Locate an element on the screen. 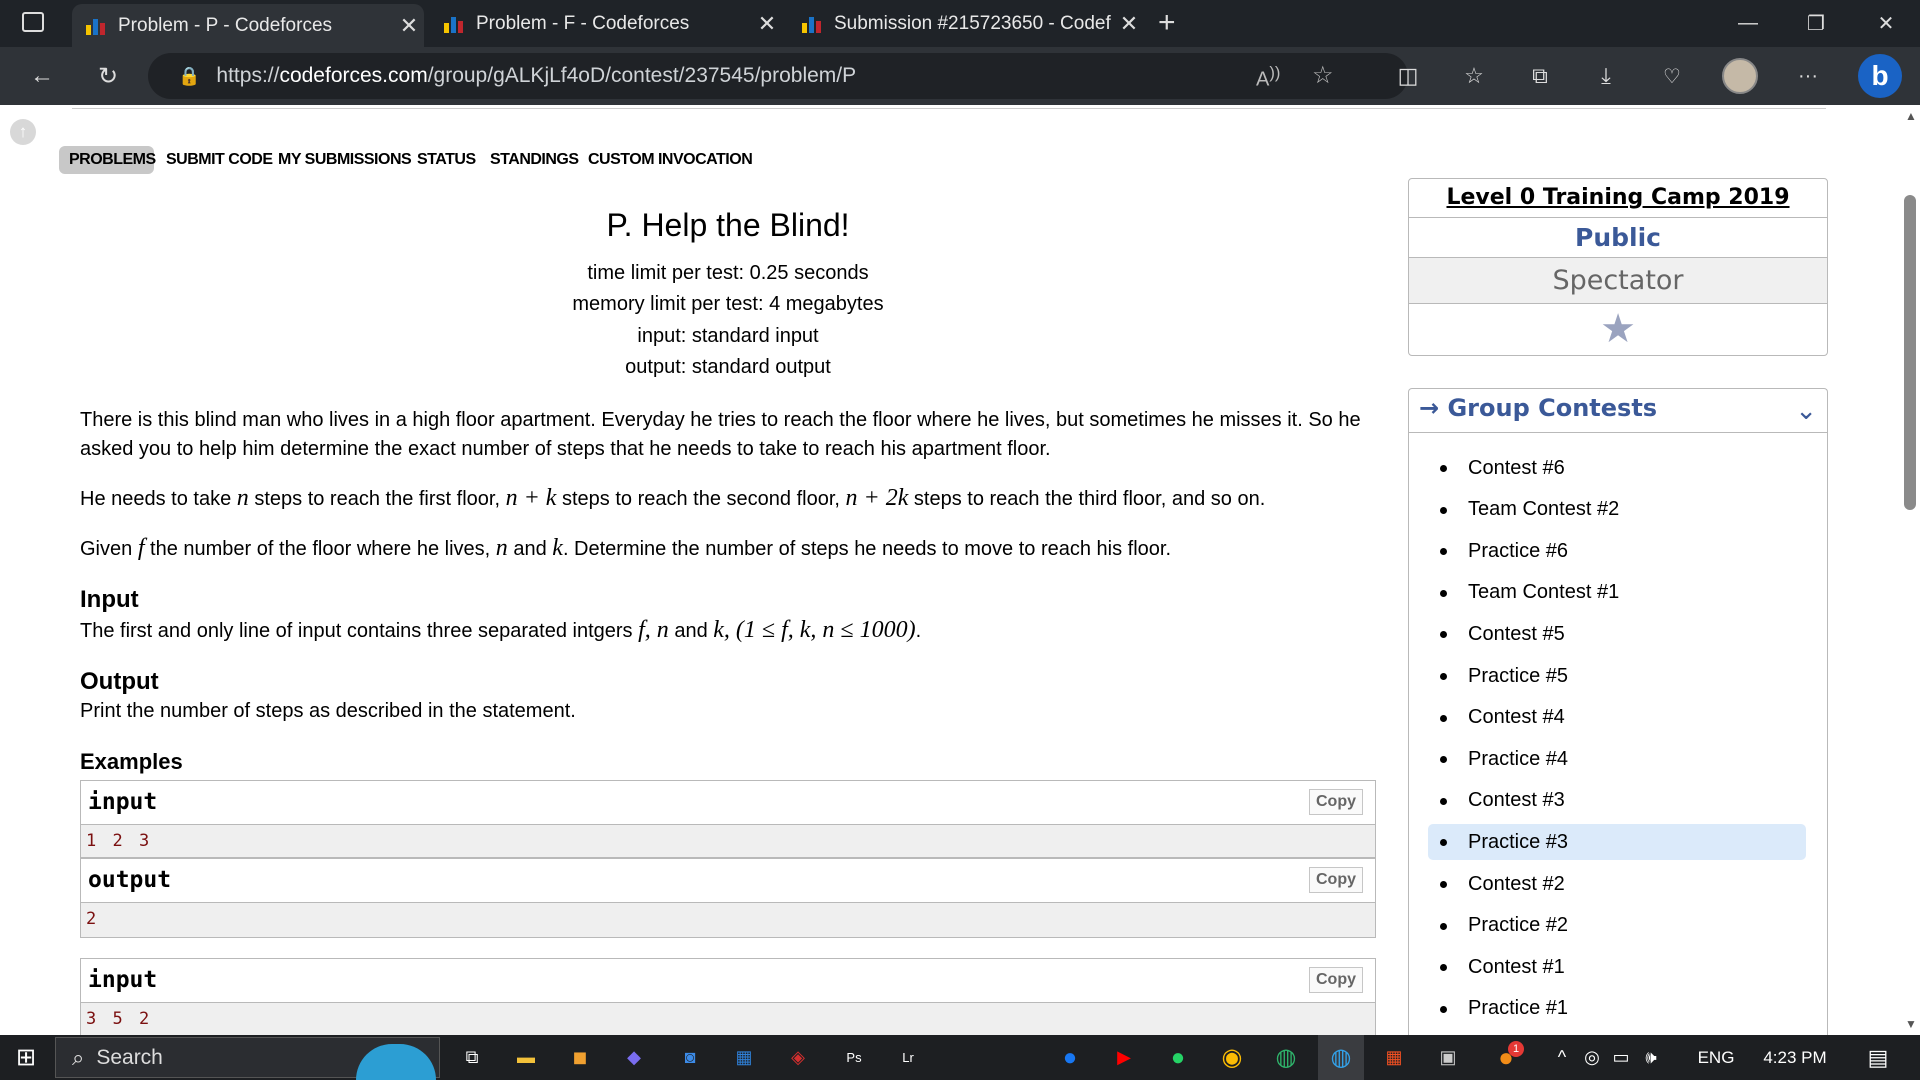 The image size is (1920, 1080). microsoft-store-icon: ▦ is located at coordinates (1394, 1057).